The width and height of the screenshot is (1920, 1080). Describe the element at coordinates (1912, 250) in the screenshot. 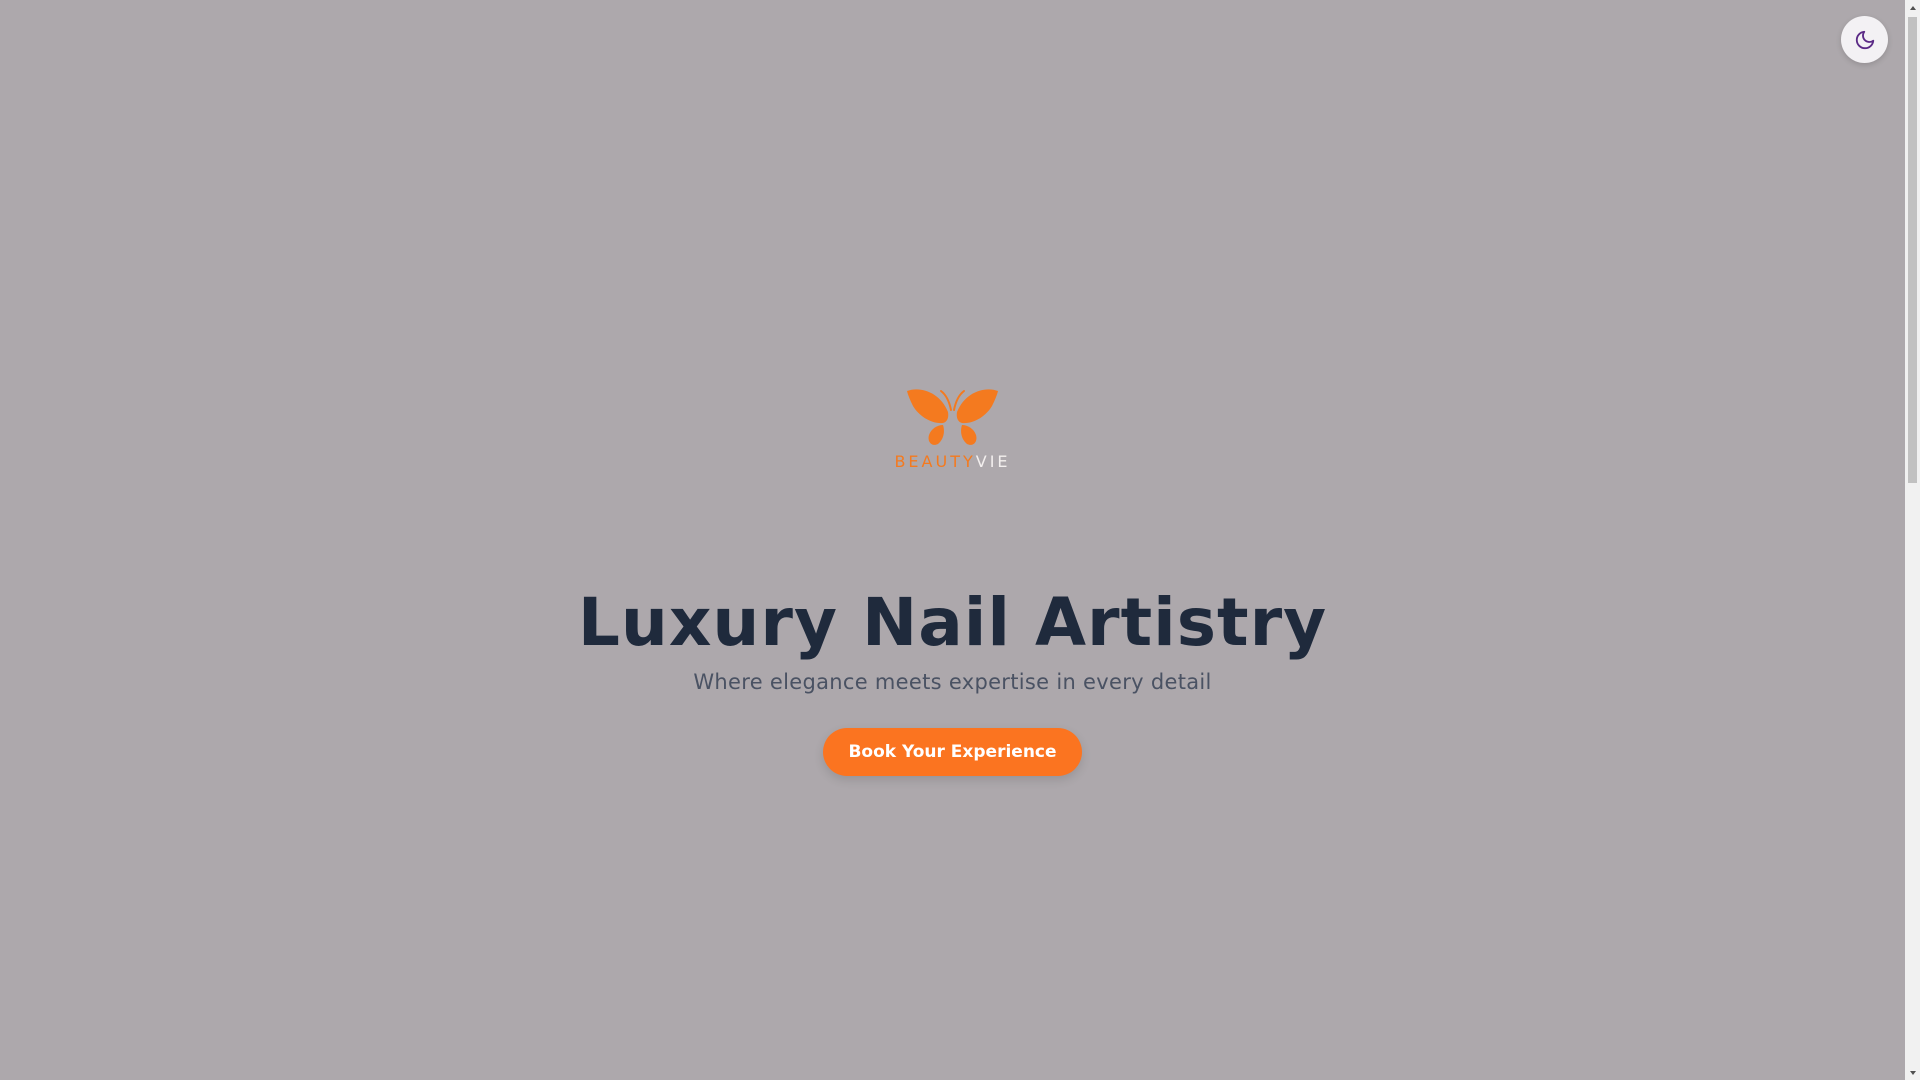

I see `scrollbar-thumb` at that location.